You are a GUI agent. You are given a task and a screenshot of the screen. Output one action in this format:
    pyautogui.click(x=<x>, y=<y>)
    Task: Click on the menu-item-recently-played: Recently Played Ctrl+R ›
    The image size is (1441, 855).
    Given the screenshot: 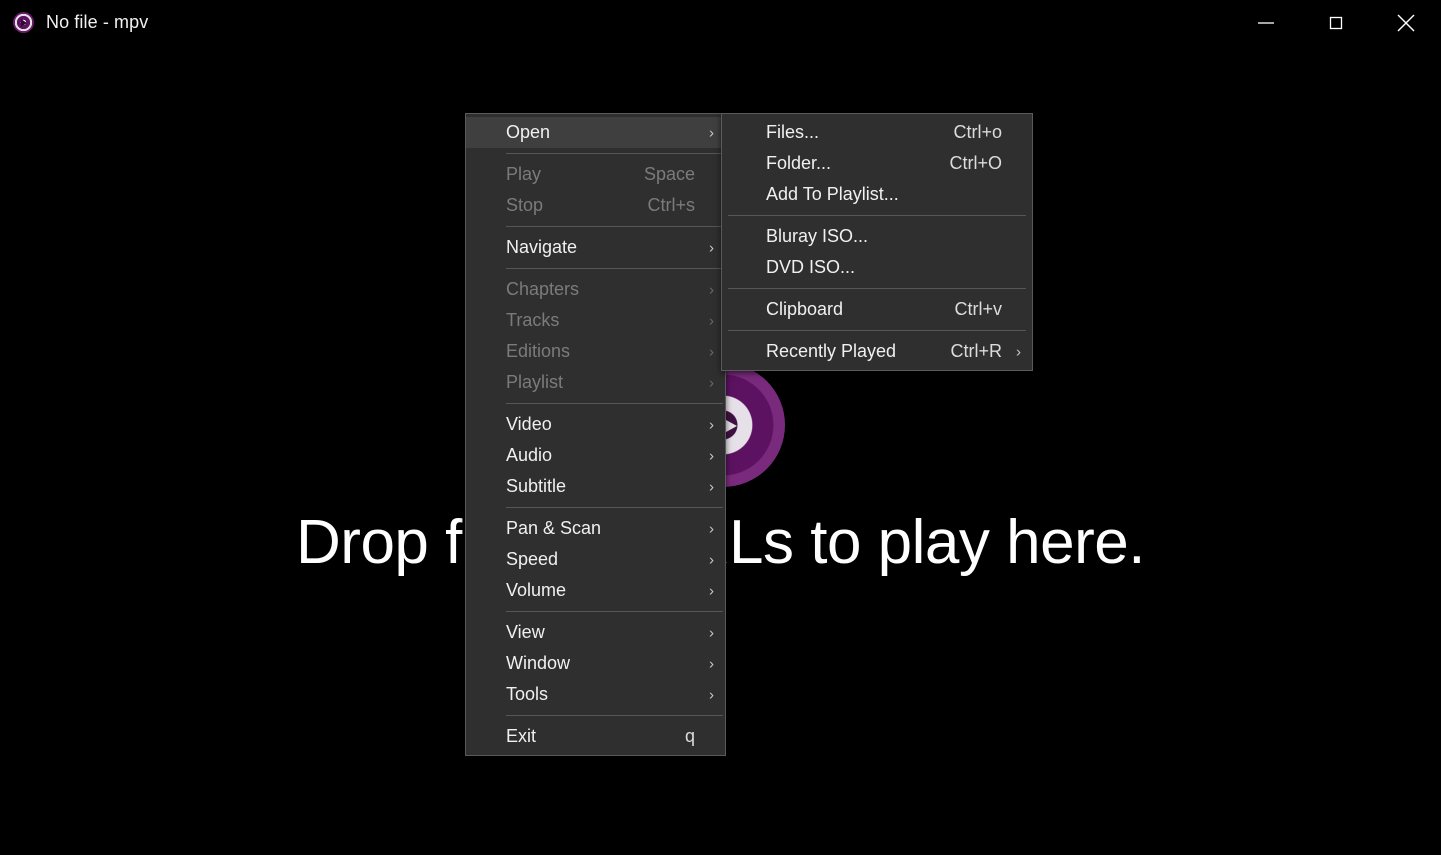 What is the action you would take?
    pyautogui.click(x=877, y=351)
    